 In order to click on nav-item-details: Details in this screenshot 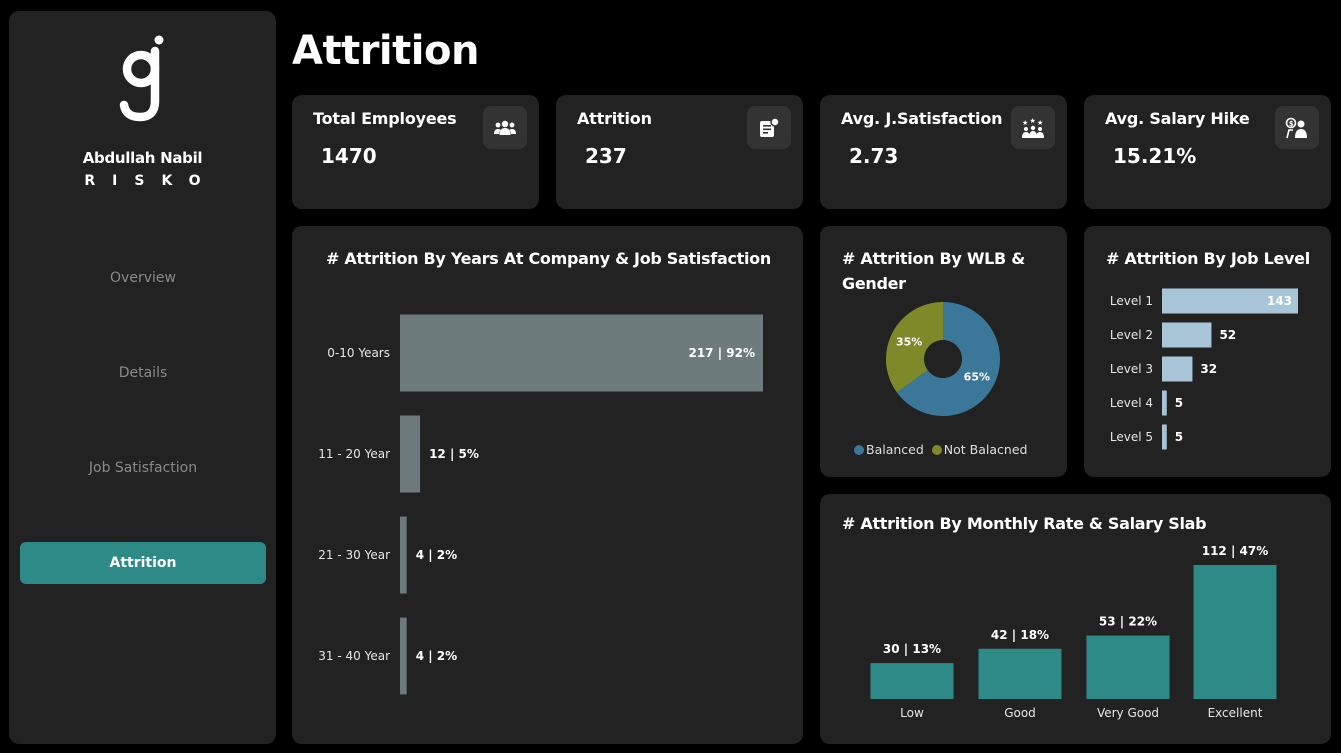, I will do `click(143, 373)`.